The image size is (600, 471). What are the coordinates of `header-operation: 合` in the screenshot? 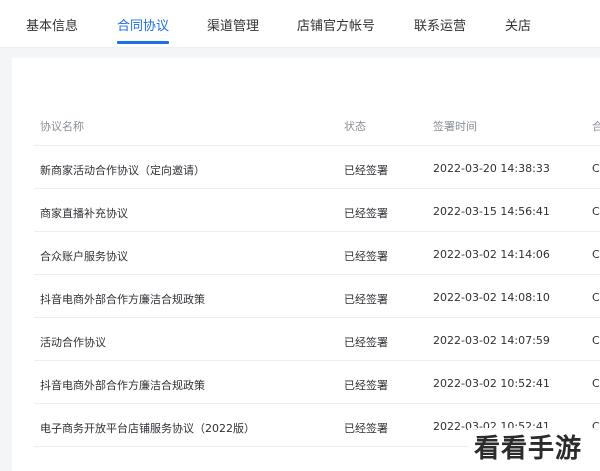 It's located at (596, 126).